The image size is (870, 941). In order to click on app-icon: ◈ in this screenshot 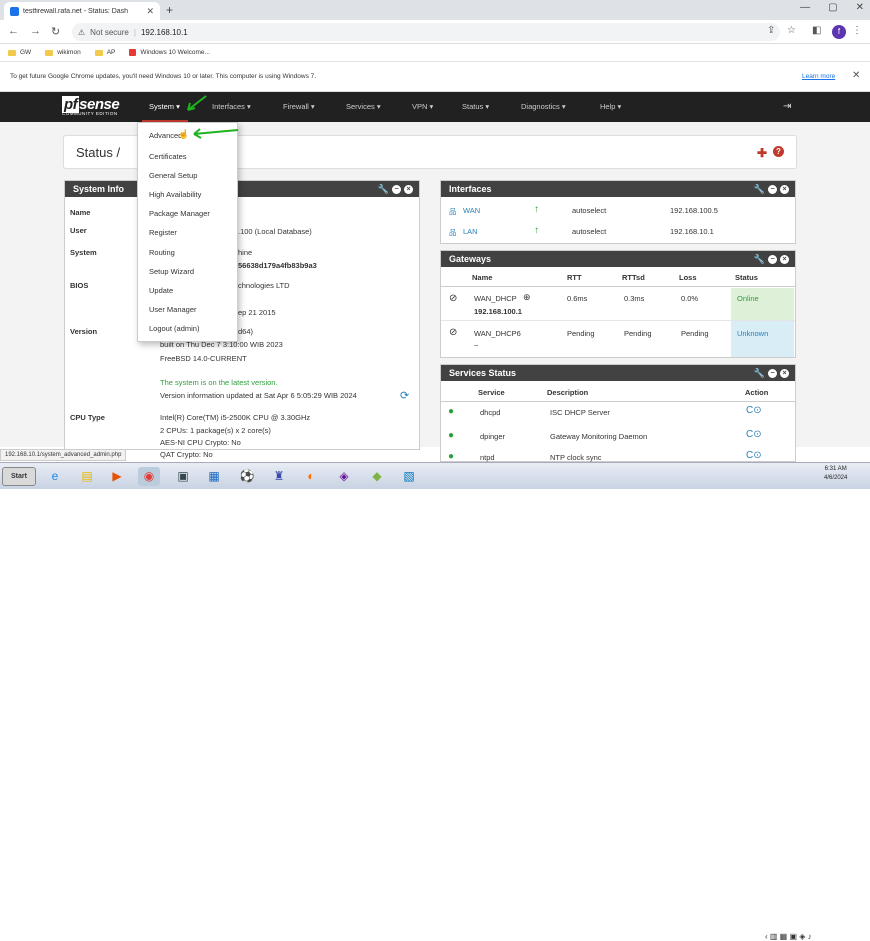, I will do `click(344, 476)`.